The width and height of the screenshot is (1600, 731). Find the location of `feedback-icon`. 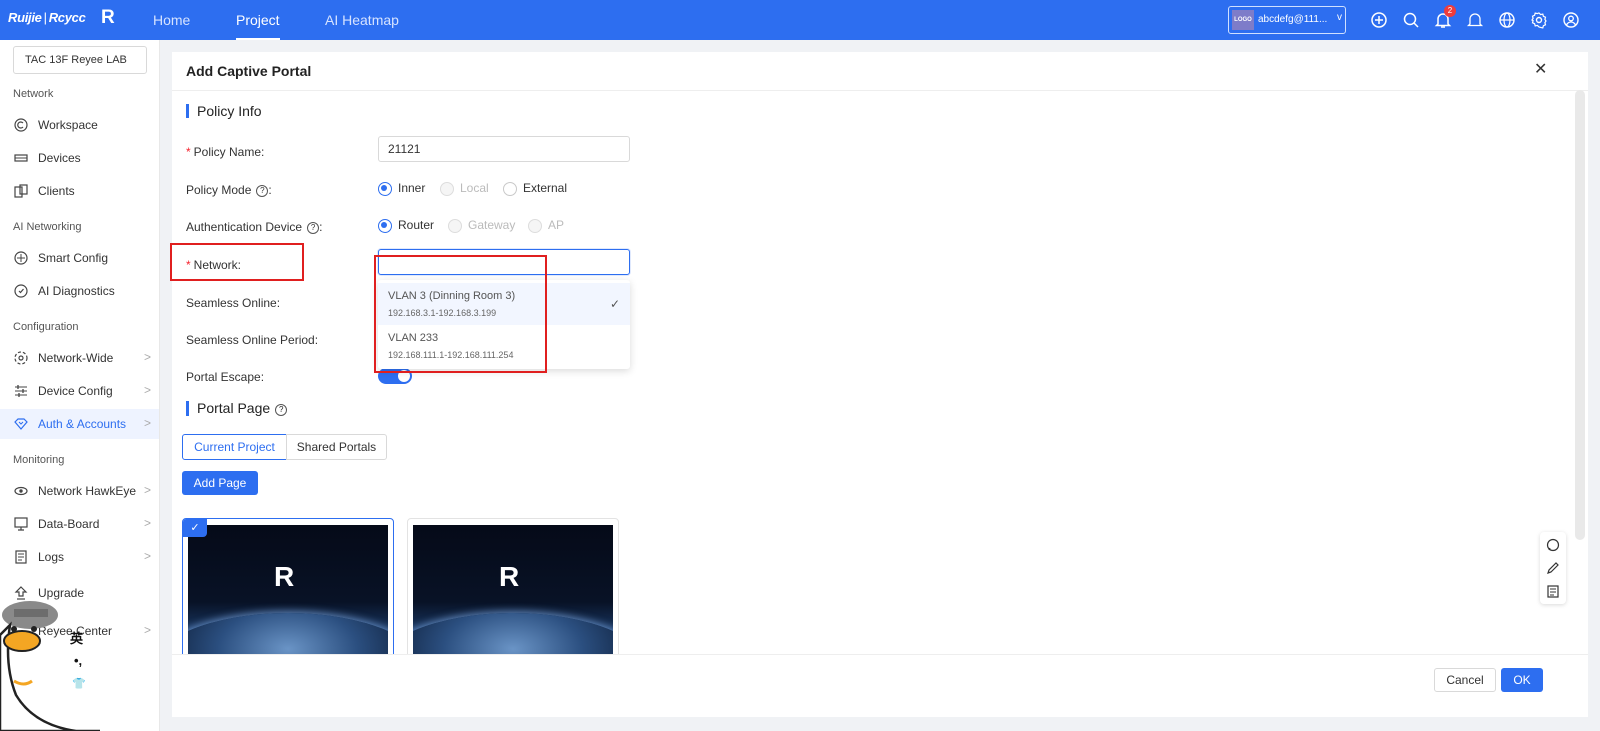

feedback-icon is located at coordinates (1553, 568).